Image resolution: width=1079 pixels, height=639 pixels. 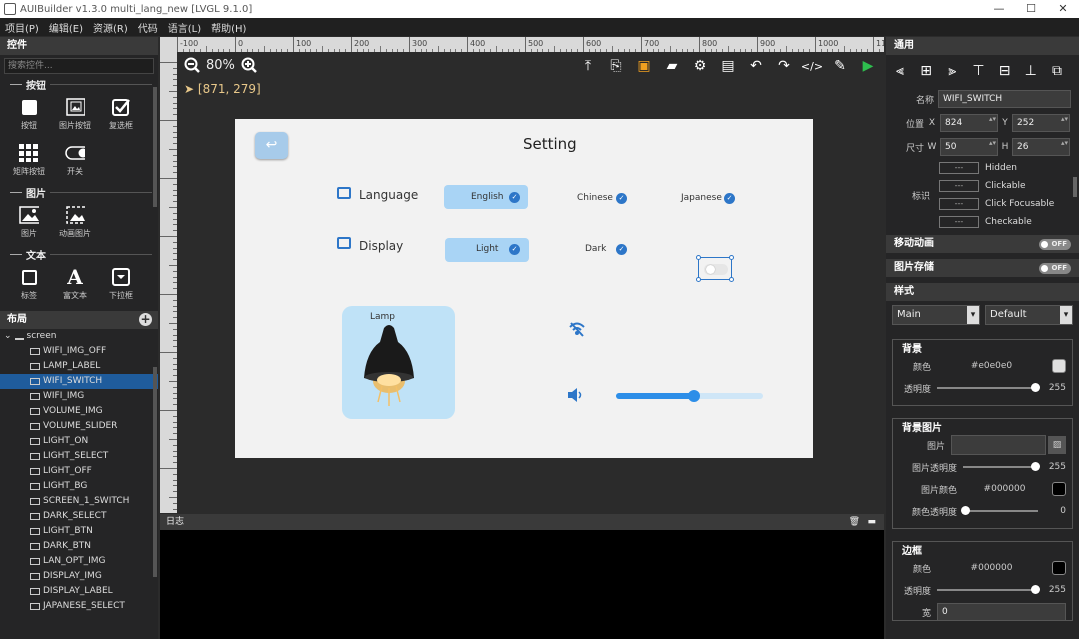 I want to click on pick-image-icon: ▨, so click(x=1057, y=445).